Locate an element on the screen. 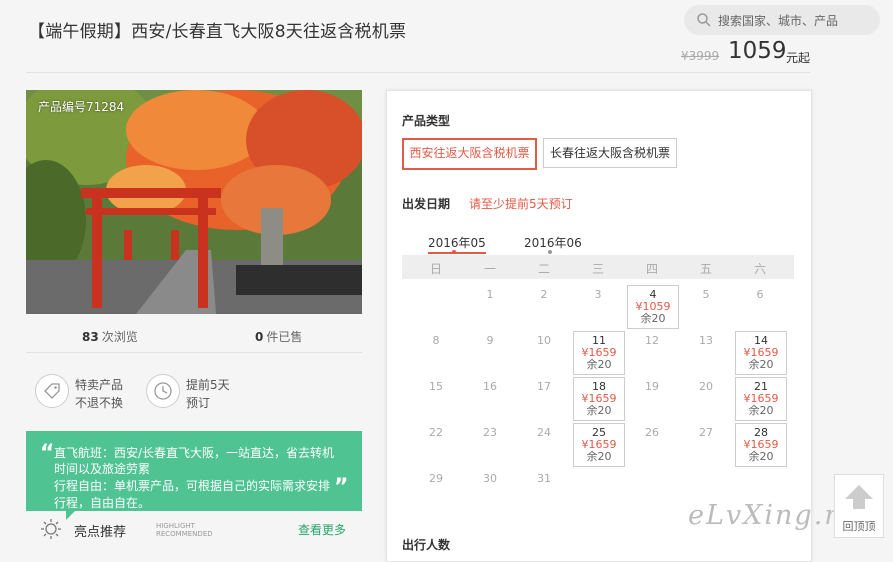 The width and height of the screenshot is (893, 562). calendar-day-available: 18 ¥1659 余20 is located at coordinates (599, 399).